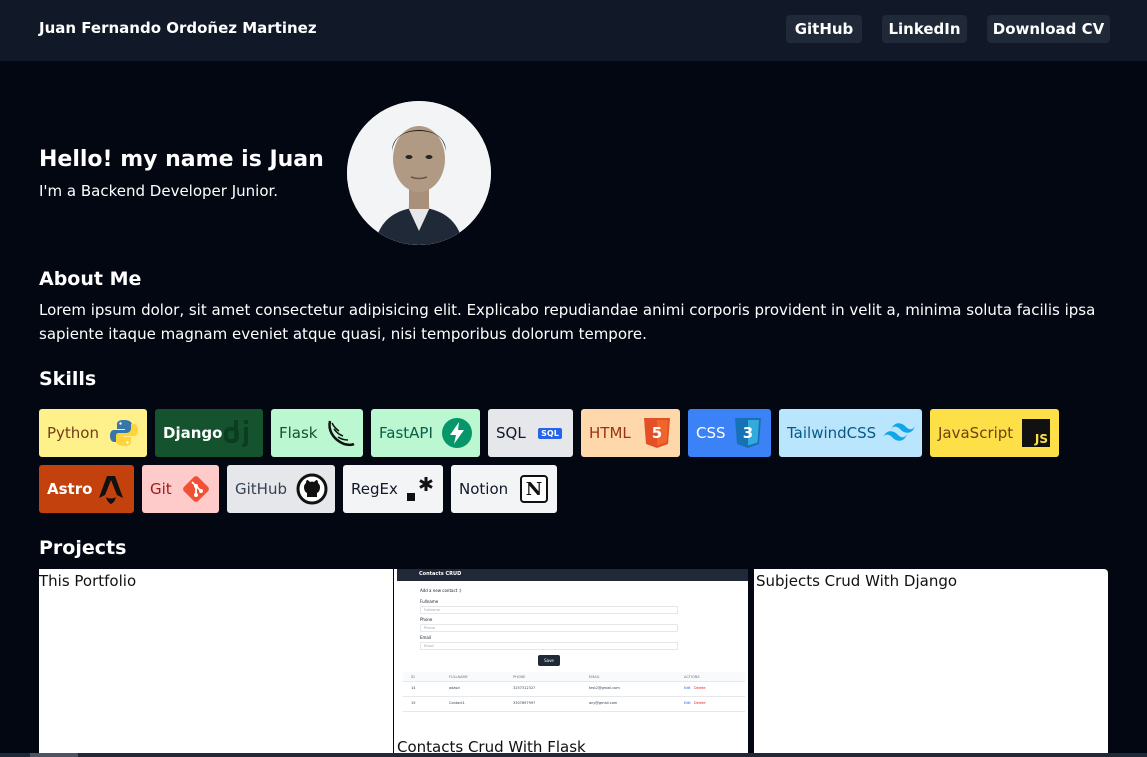  I want to click on skill-label: CSS, so click(711, 433).